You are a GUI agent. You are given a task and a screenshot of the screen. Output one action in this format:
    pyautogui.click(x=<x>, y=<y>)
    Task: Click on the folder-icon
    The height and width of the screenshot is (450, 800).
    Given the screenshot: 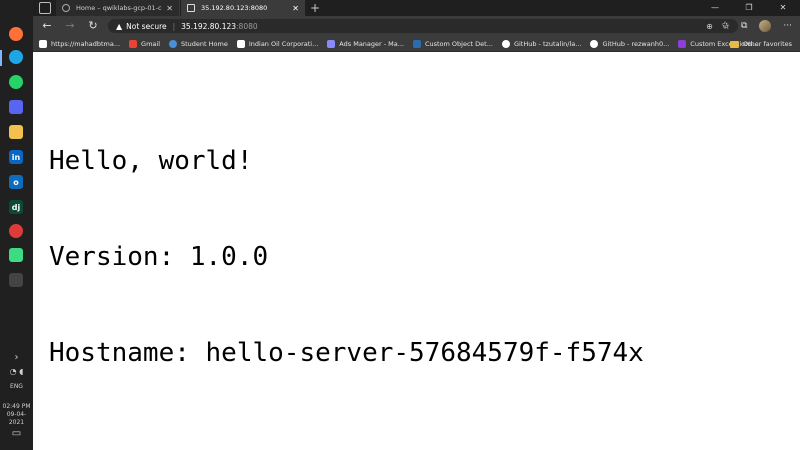 What is the action you would take?
    pyautogui.click(x=734, y=44)
    